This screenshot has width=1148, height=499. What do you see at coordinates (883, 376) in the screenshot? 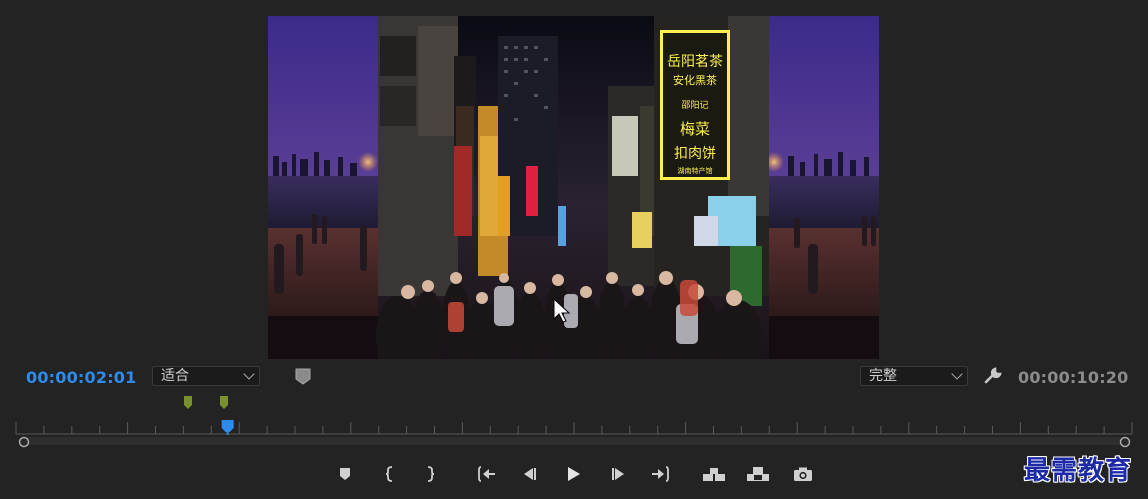
I see `playback-resolution-value: 完整` at bounding box center [883, 376].